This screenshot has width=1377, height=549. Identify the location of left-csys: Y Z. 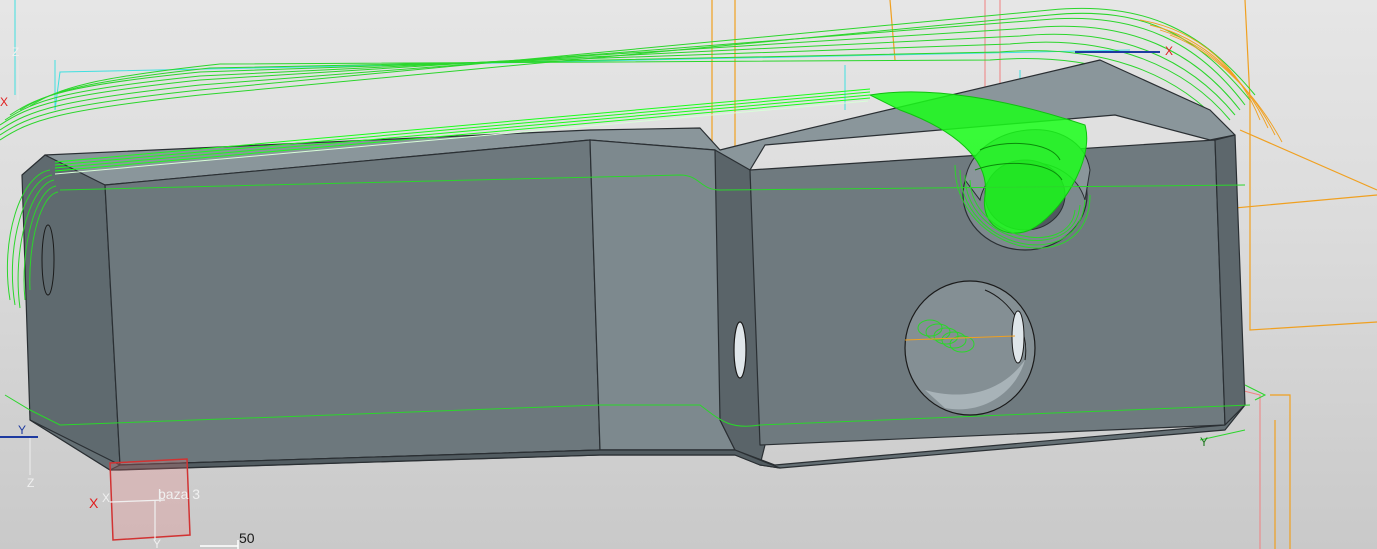
(19, 456).